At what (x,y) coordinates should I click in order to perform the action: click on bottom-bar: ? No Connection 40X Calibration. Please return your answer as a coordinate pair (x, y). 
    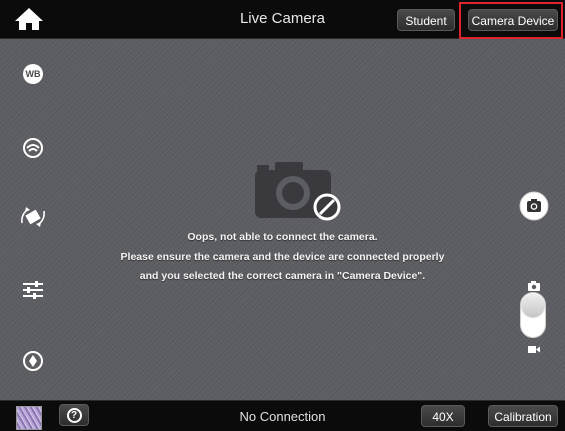
    Looking at the image, I should click on (282, 415).